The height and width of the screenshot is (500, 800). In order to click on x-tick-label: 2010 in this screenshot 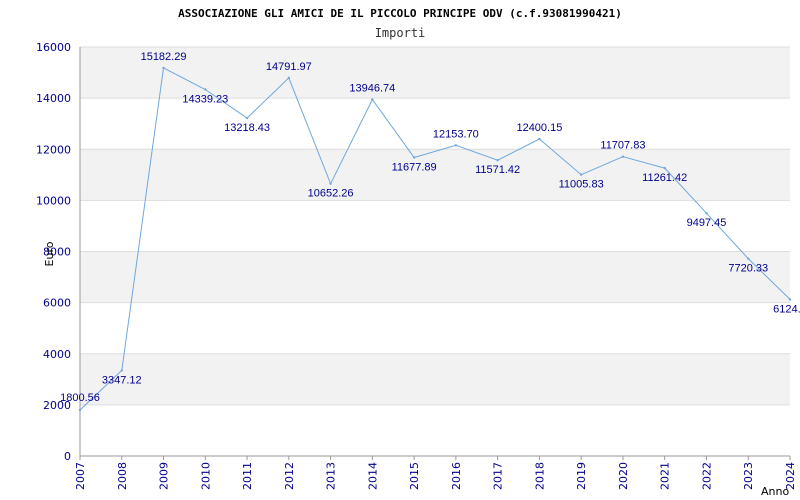, I will do `click(205, 476)`.